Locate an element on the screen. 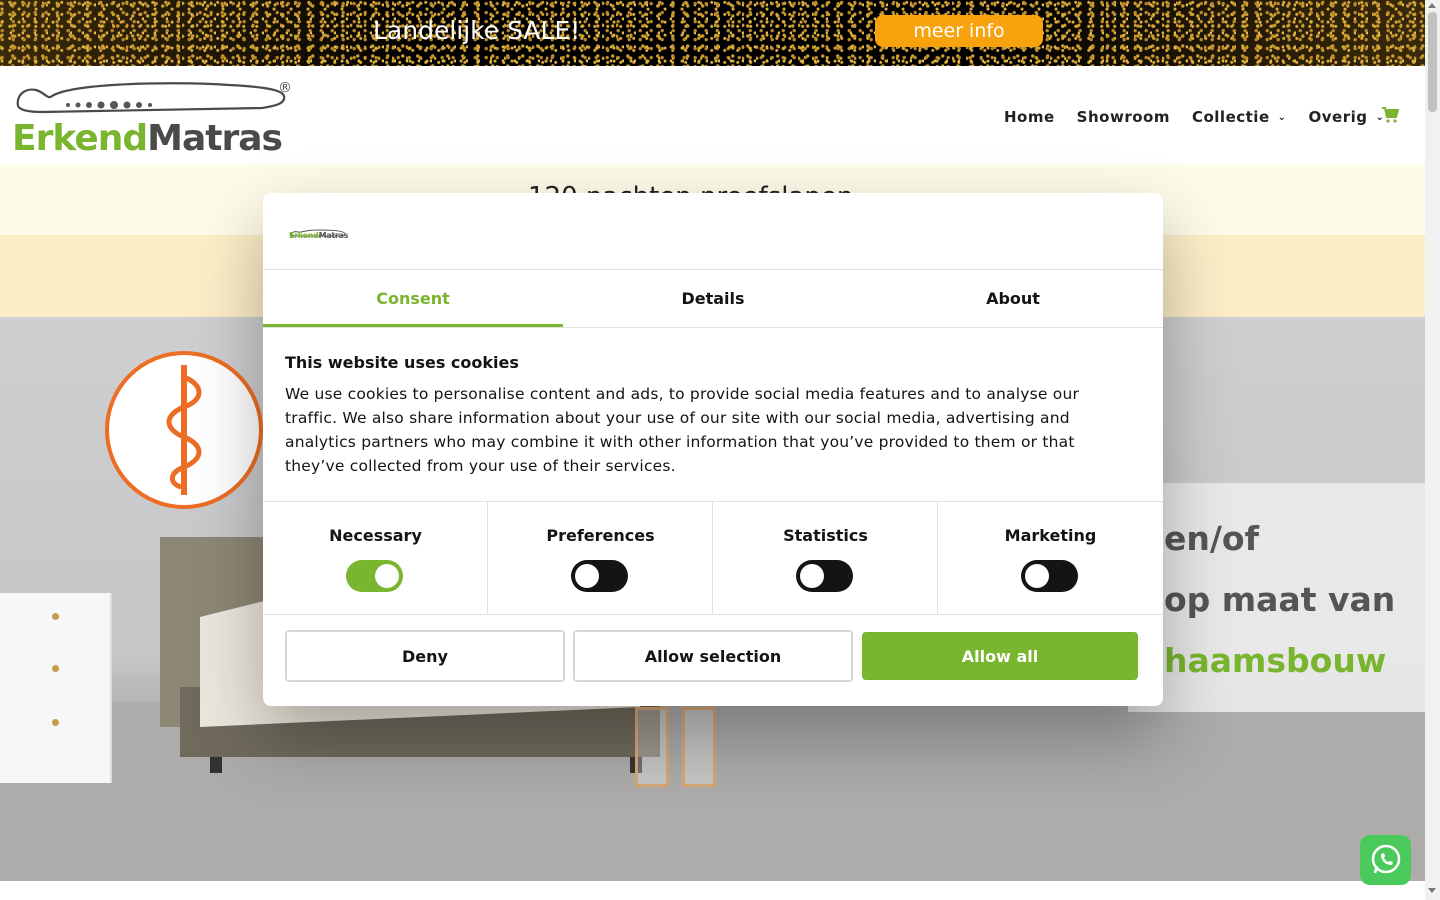 The image size is (1440, 900). cabinet is located at coordinates (56, 688).